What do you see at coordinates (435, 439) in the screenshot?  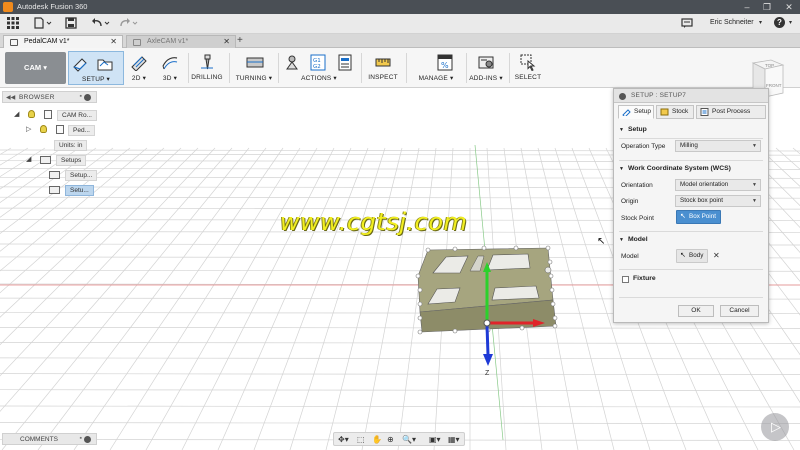 I see `display-settings-icon: ▣▾` at bounding box center [435, 439].